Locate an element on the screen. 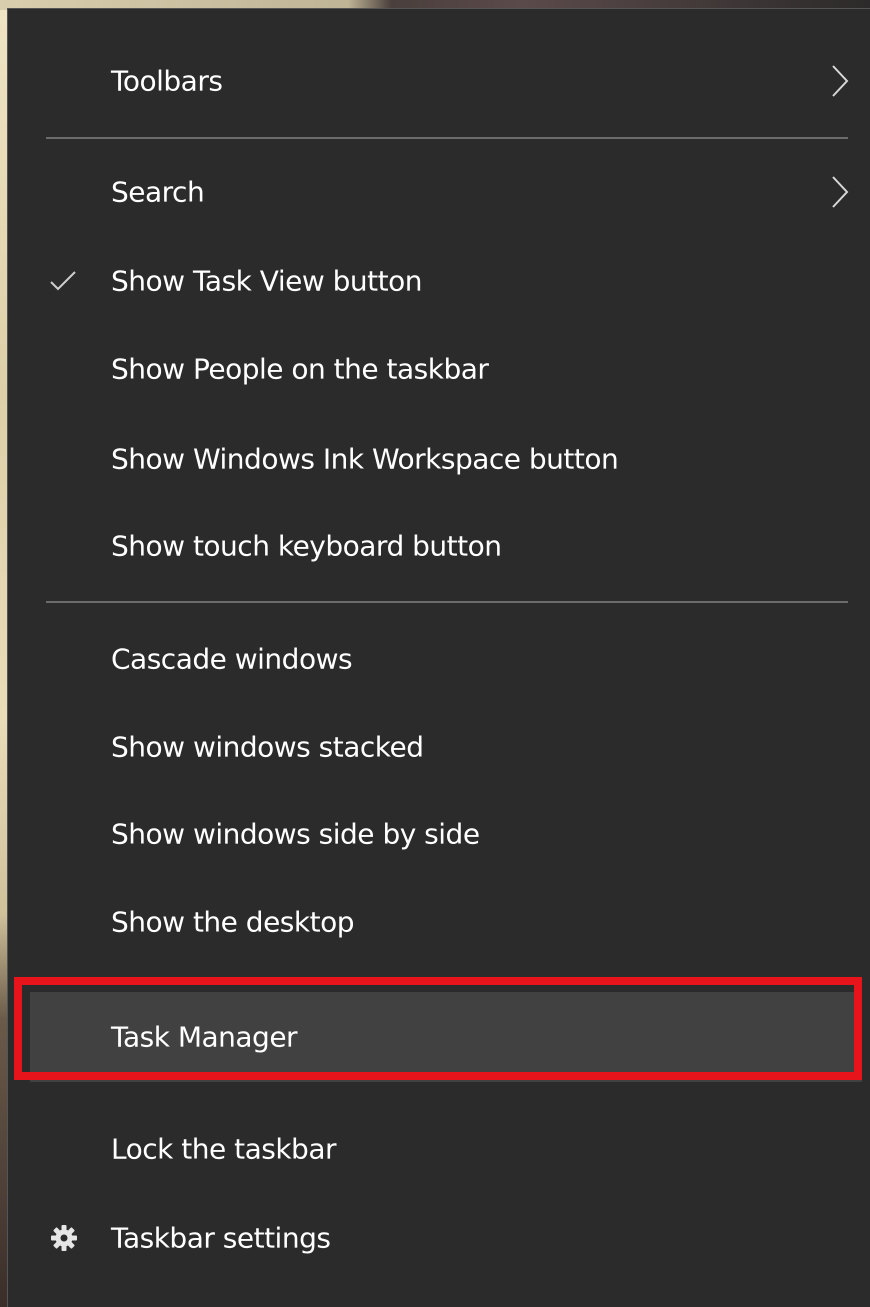 The height and width of the screenshot is (1307, 870). menu-item-cascade-windows: Cascade windows is located at coordinates (436, 659).